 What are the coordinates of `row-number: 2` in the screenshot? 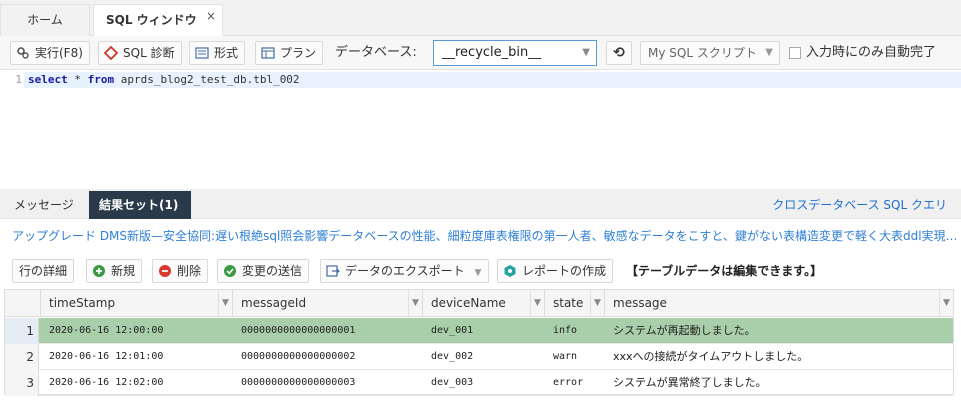 It's located at (22, 357).